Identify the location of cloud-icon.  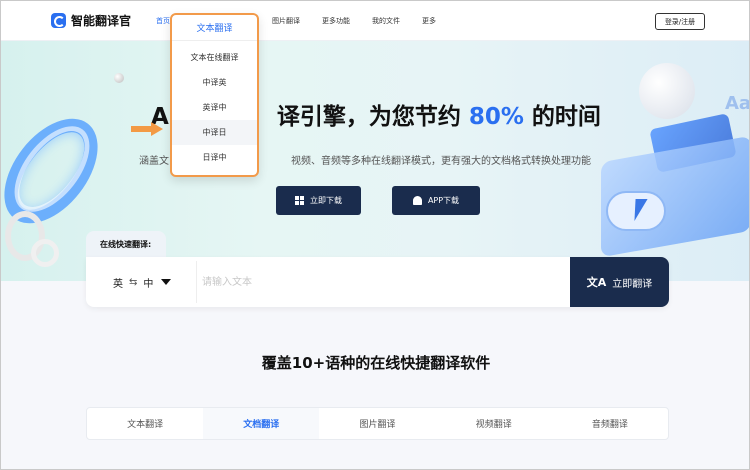
(636, 211).